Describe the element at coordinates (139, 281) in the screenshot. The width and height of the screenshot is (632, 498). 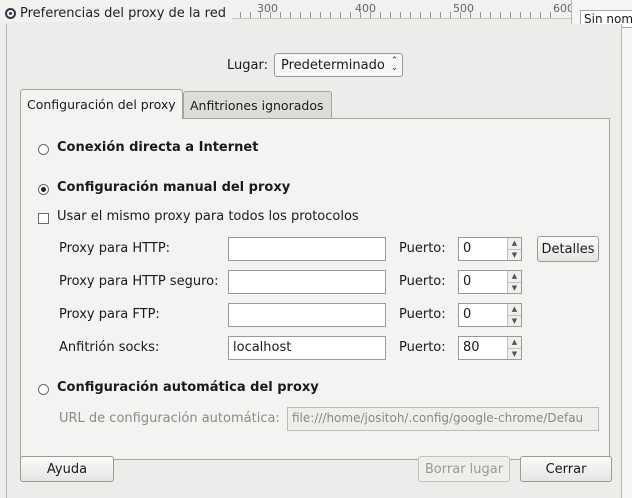
I see `https-proxy-label: Proxy para HTTP seguro:` at that location.